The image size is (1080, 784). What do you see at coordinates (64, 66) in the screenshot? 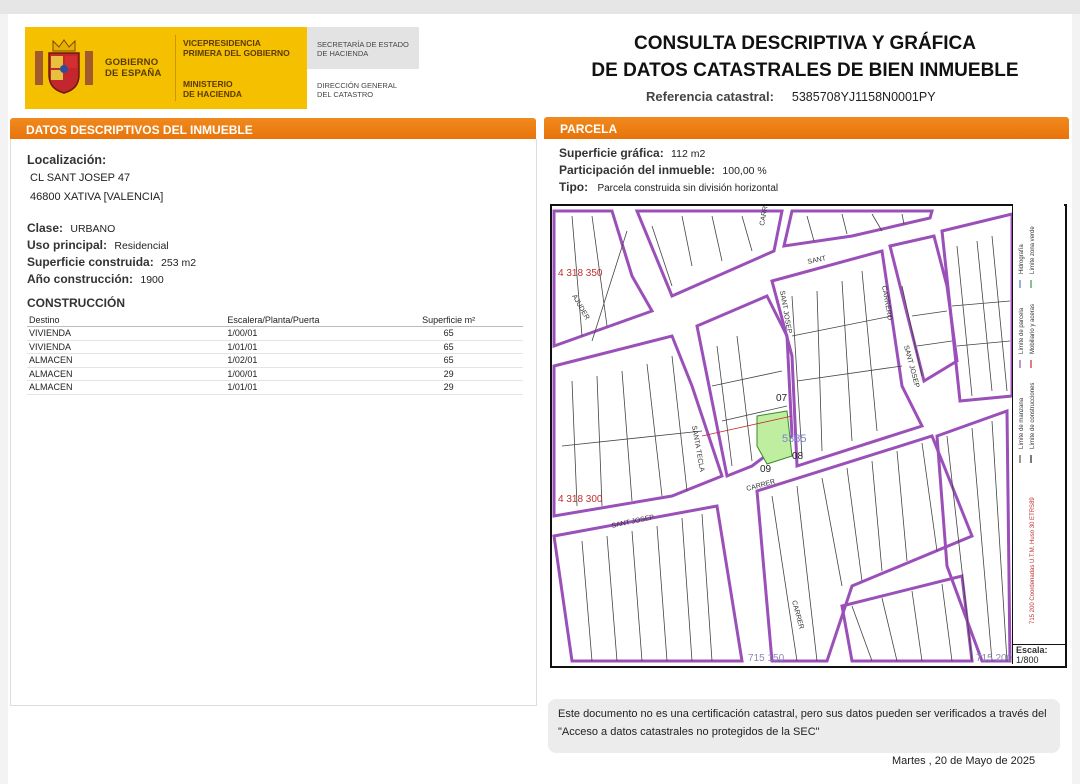
I see `coat-of-arms-icon` at bounding box center [64, 66].